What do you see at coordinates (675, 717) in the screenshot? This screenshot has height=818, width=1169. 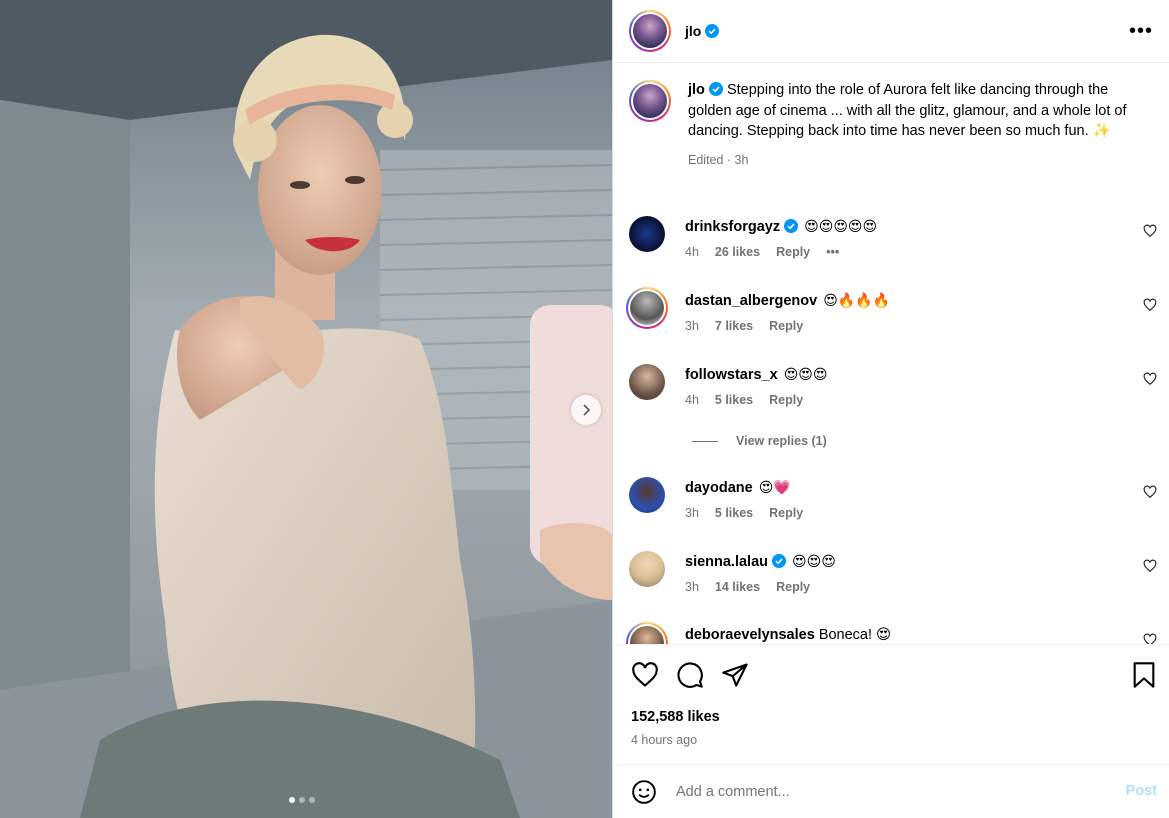 I see `likes-count: 152,588 likes` at bounding box center [675, 717].